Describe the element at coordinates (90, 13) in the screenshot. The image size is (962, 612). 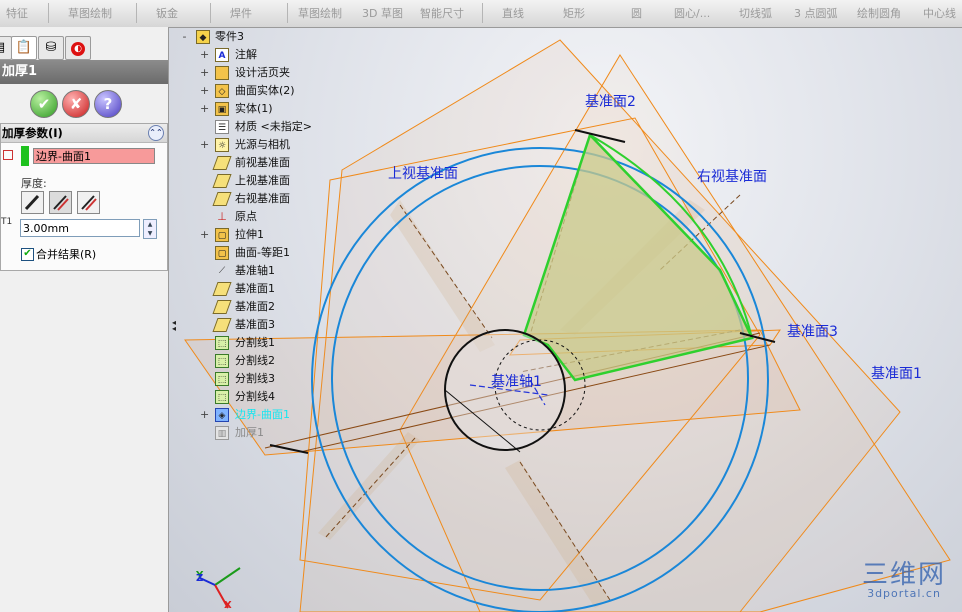
I see `tab-sketch: 草图绘制` at that location.